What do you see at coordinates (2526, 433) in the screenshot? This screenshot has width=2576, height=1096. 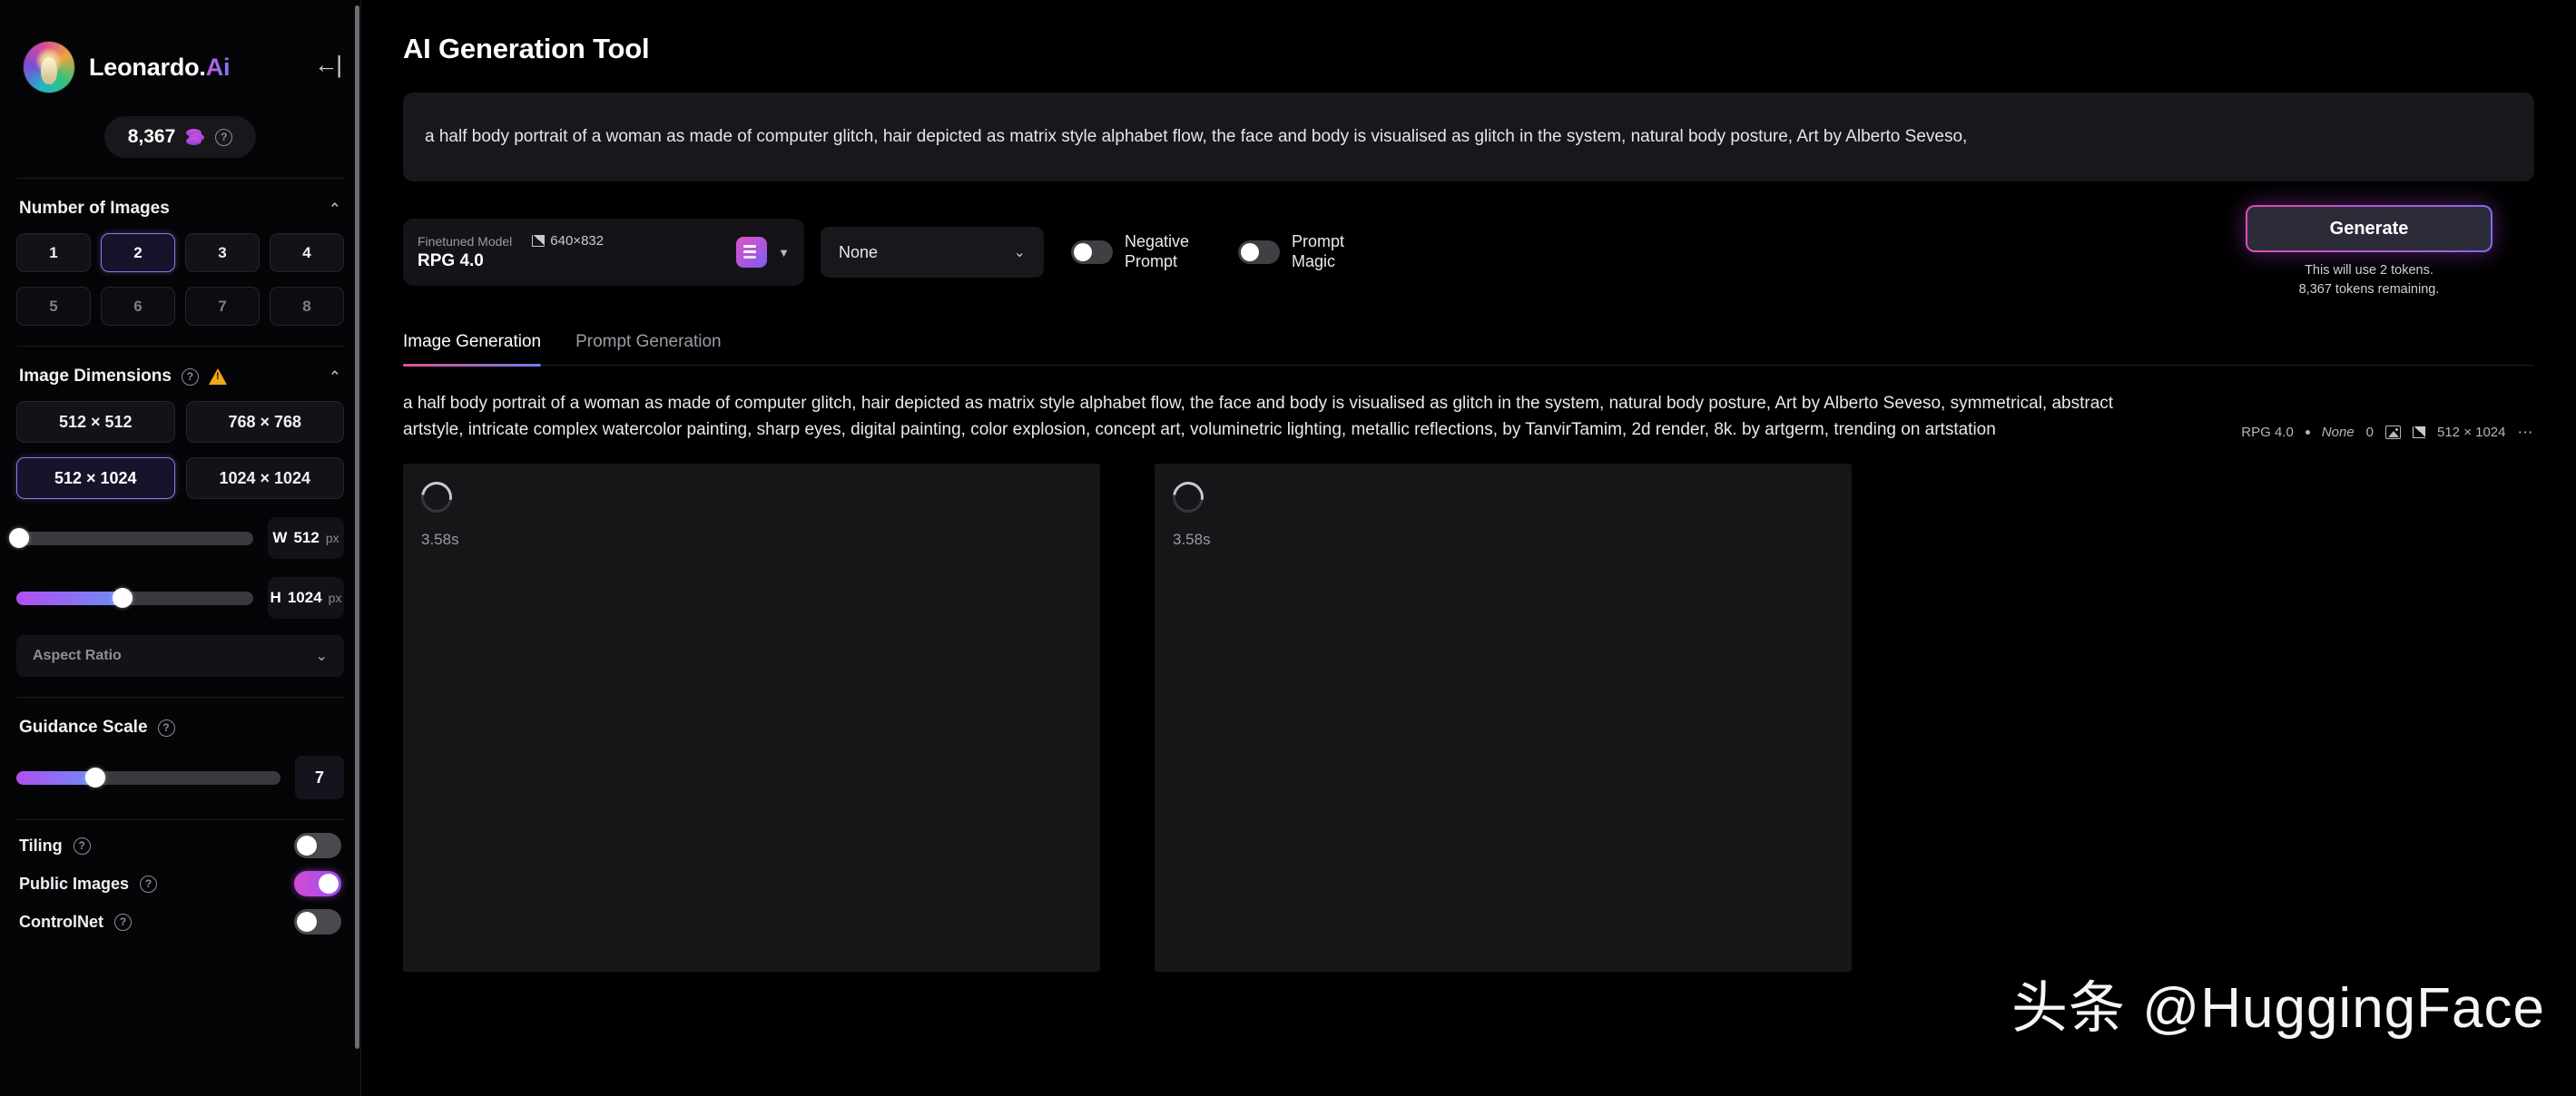 I see `more-options-icon: ⋯` at bounding box center [2526, 433].